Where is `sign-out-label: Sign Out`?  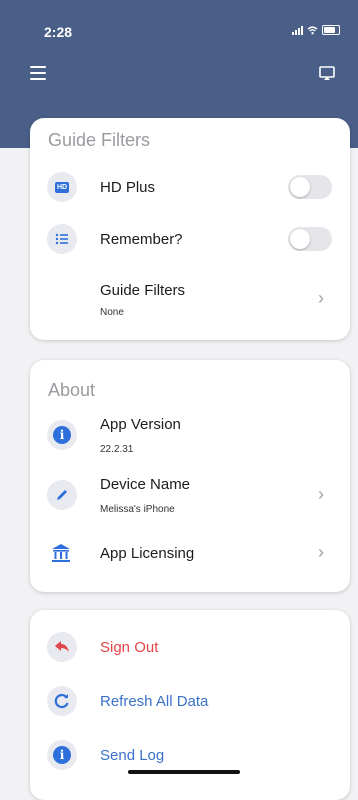 sign-out-label: Sign Out is located at coordinates (129, 647).